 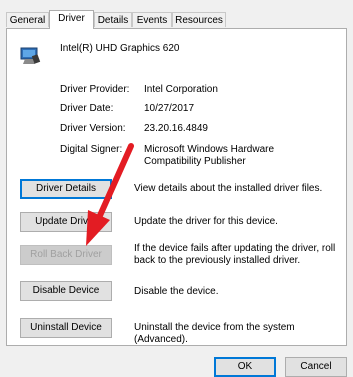 I want to click on tab-events: Events, so click(x=152, y=19).